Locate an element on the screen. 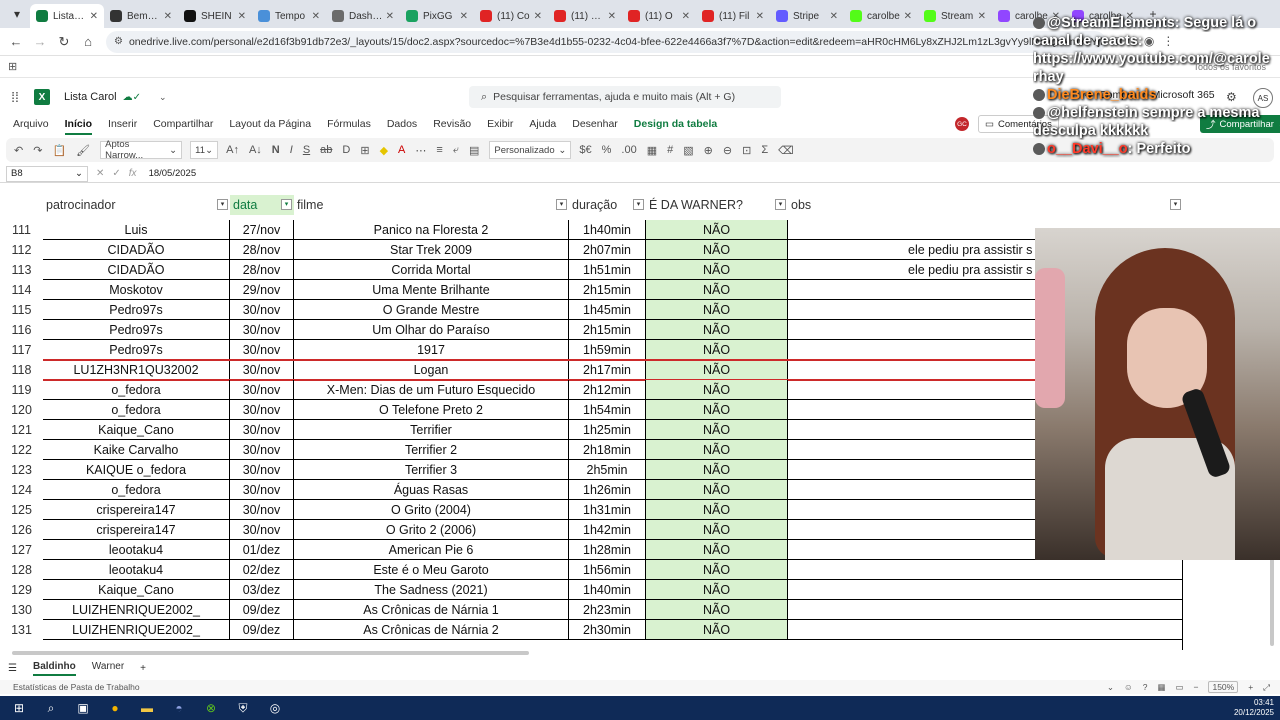 The width and height of the screenshot is (1280, 720). browser-tab: Dashboard✕ is located at coordinates (363, 16).